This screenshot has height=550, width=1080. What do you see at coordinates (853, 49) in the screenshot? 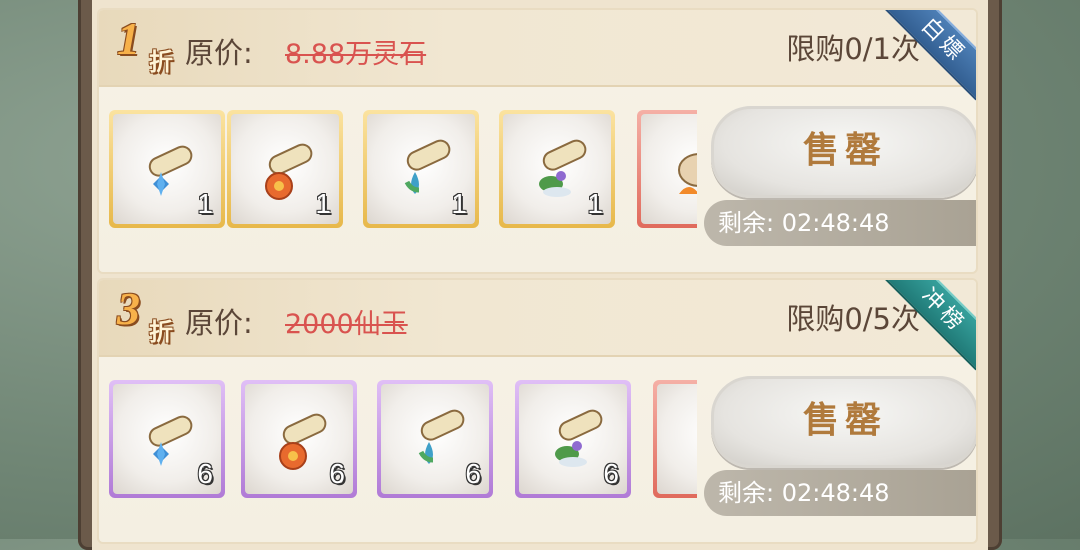
I see `purchase-limit: 限购0/1次` at bounding box center [853, 49].